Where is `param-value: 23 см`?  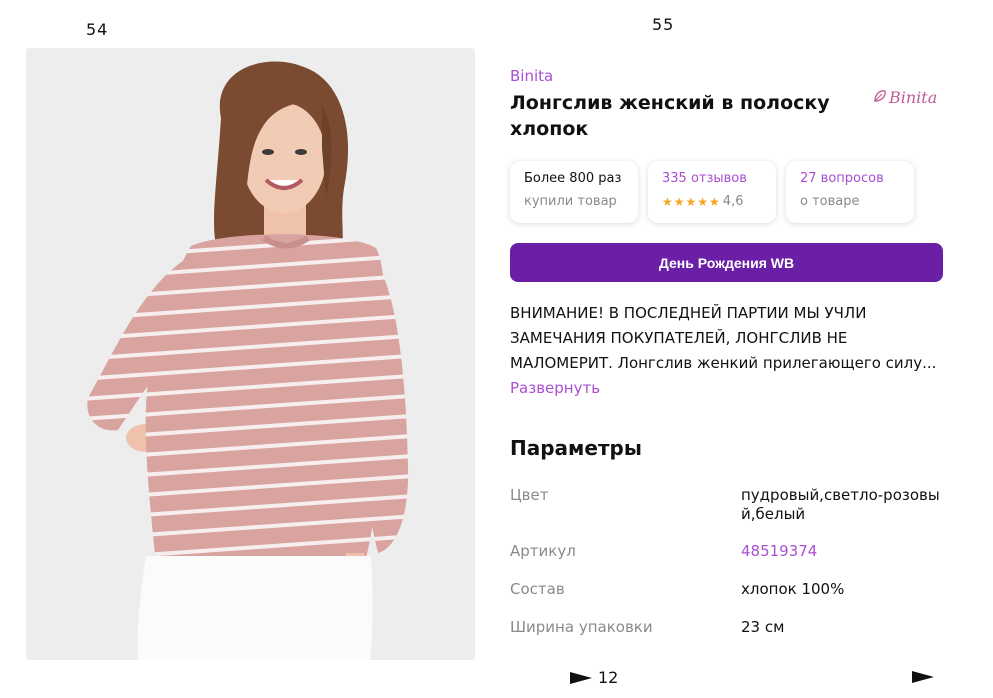
param-value: 23 см is located at coordinates (763, 627).